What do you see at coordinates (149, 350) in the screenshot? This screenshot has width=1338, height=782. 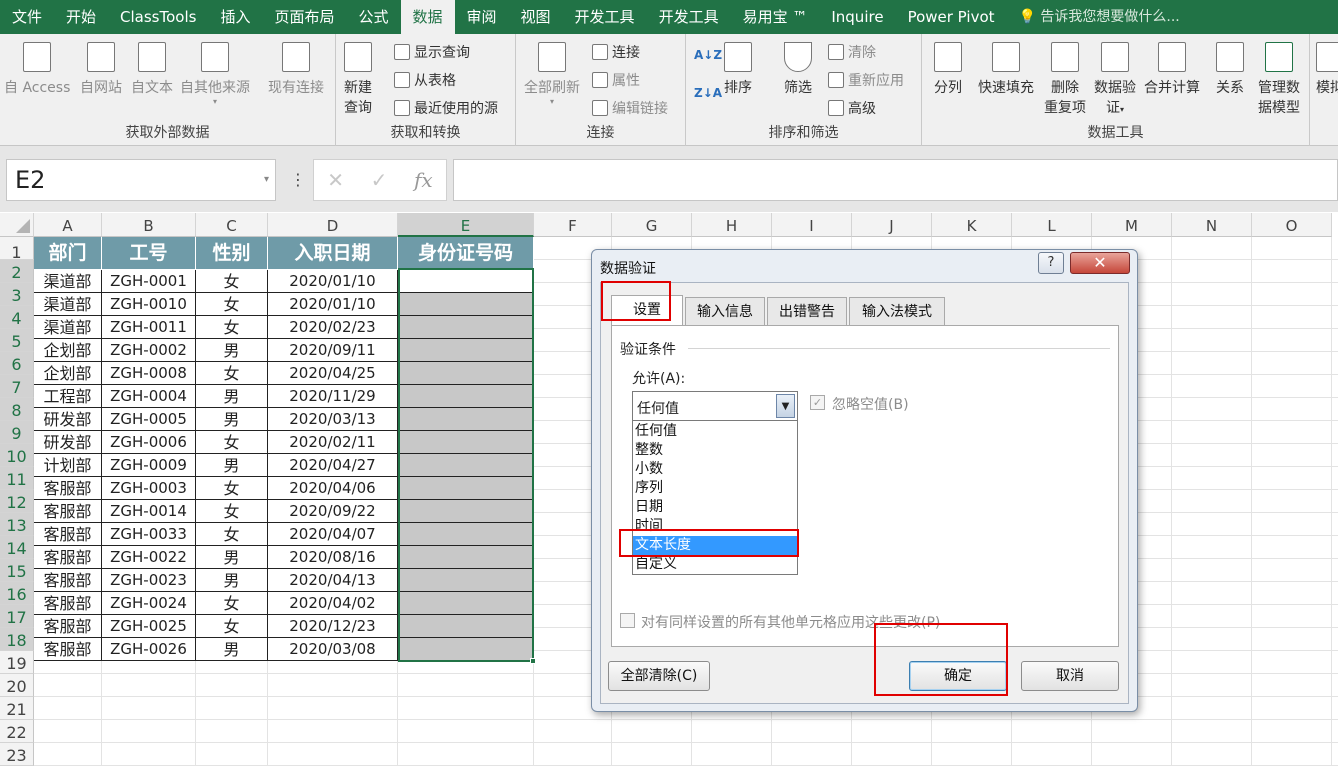 I see `cell-employee-id: ZGH-0002` at bounding box center [149, 350].